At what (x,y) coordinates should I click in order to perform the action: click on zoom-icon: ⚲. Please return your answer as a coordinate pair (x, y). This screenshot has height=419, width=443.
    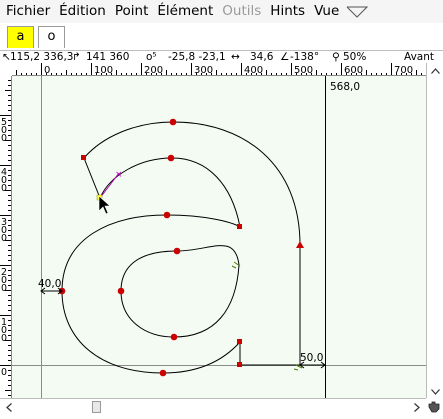
    Looking at the image, I should click on (336, 57).